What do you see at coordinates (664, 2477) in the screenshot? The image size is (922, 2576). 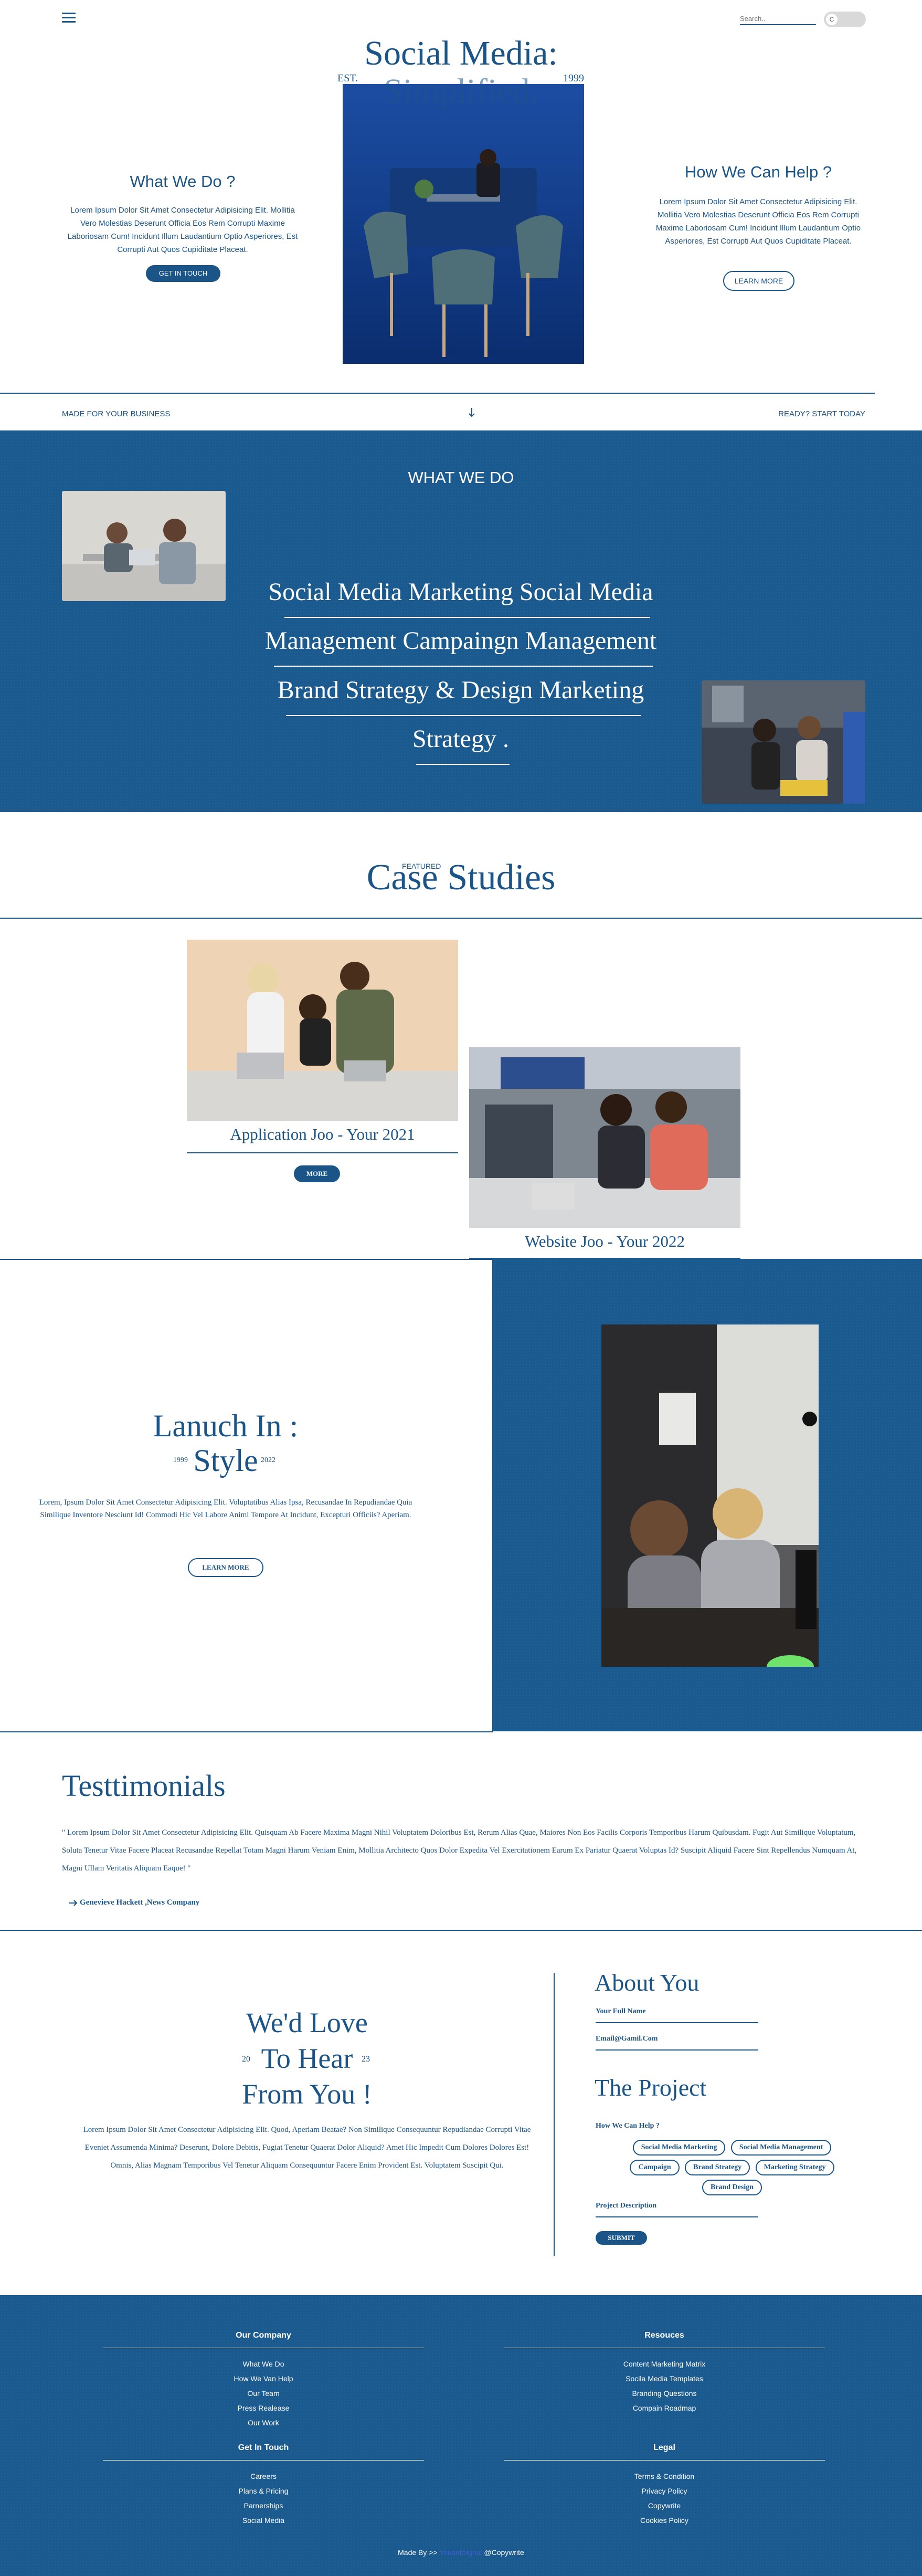 I see `footer-link-terms: Terms & Condition` at bounding box center [664, 2477].